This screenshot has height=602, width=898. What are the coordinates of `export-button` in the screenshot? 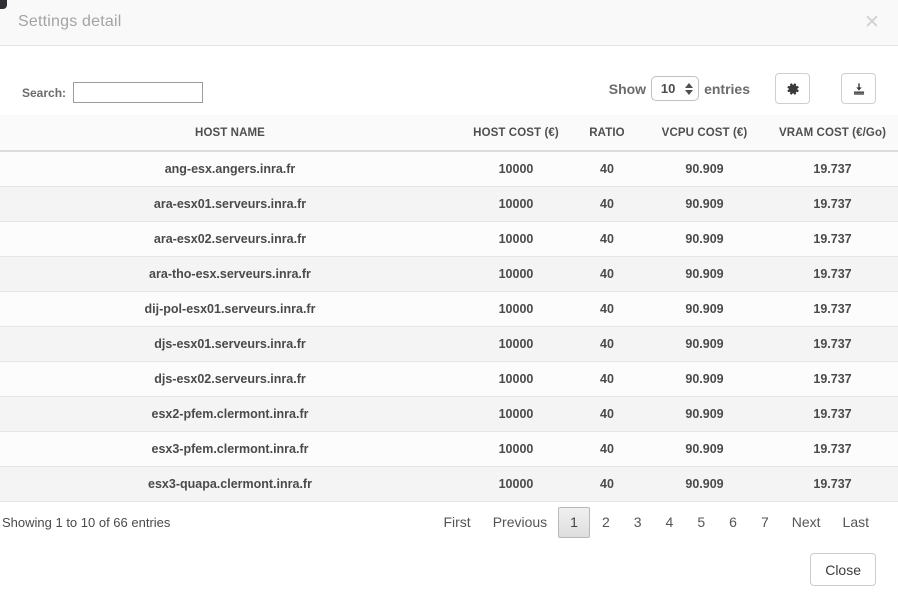 It's located at (858, 88).